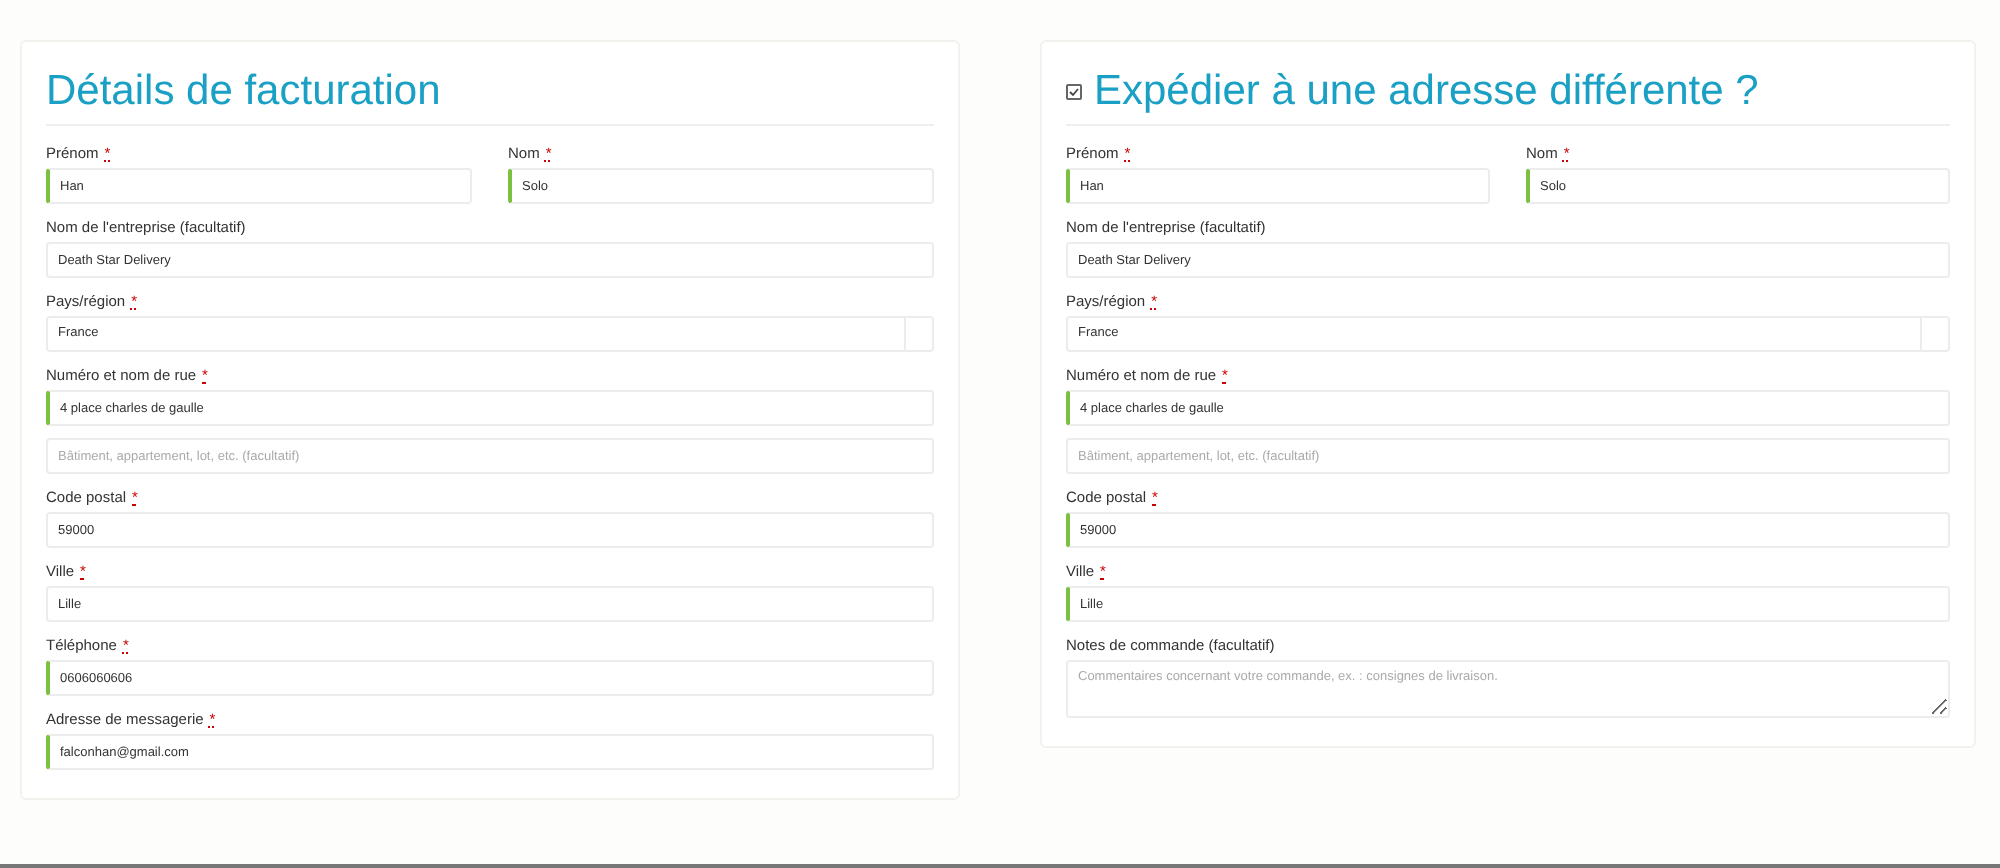 Image resolution: width=2000 pixels, height=868 pixels. I want to click on section-title: Expédier à une adresse différente ?, so click(1426, 91).